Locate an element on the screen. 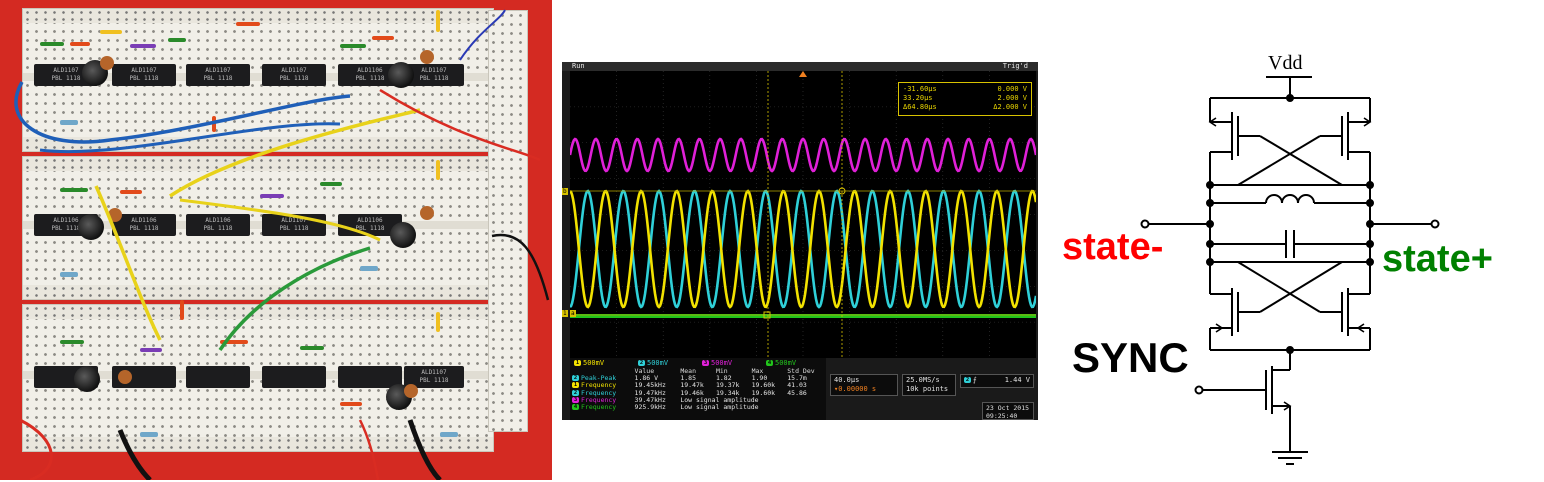 The width and height of the screenshot is (1544, 482). cursor-t2-value: 33.20µs is located at coordinates (918, 98).